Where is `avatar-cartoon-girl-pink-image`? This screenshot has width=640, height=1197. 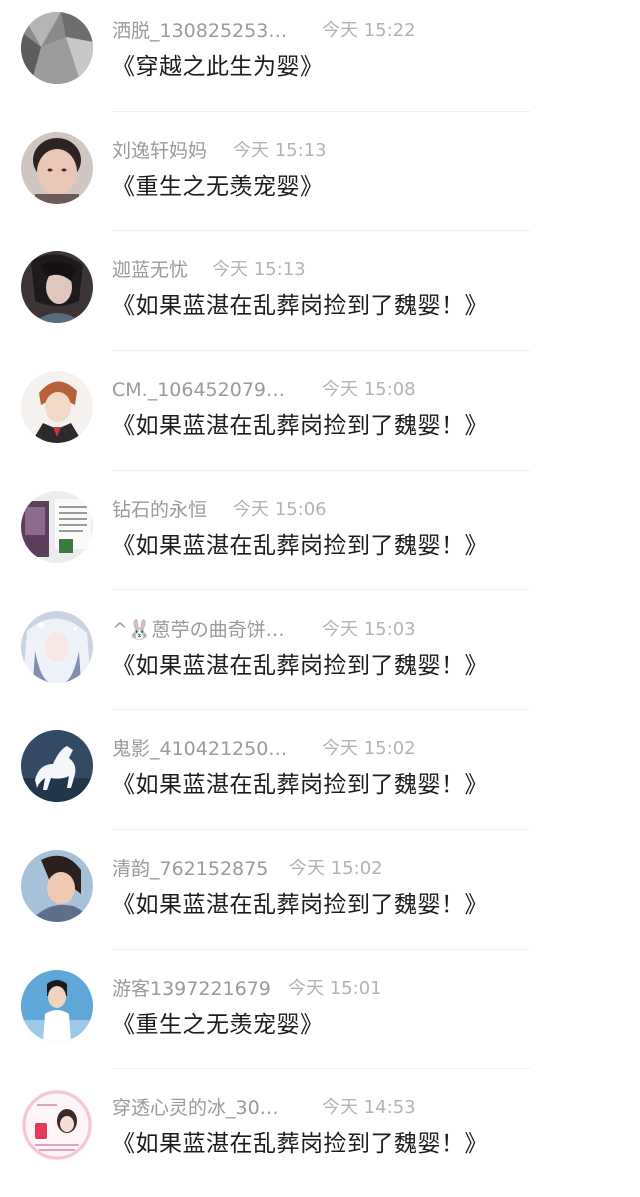
avatar-cartoon-girl-pink-image is located at coordinates (57, 1125).